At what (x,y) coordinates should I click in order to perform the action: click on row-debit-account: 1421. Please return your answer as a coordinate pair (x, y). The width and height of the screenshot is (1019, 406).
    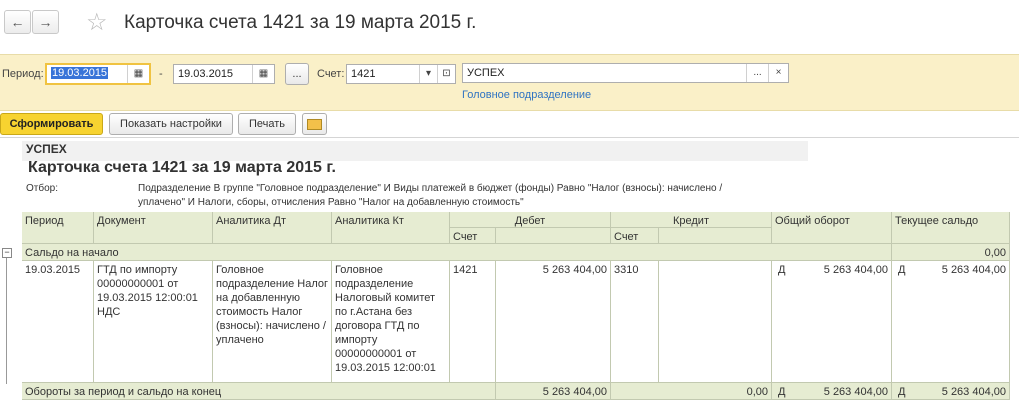
    Looking at the image, I should click on (473, 322).